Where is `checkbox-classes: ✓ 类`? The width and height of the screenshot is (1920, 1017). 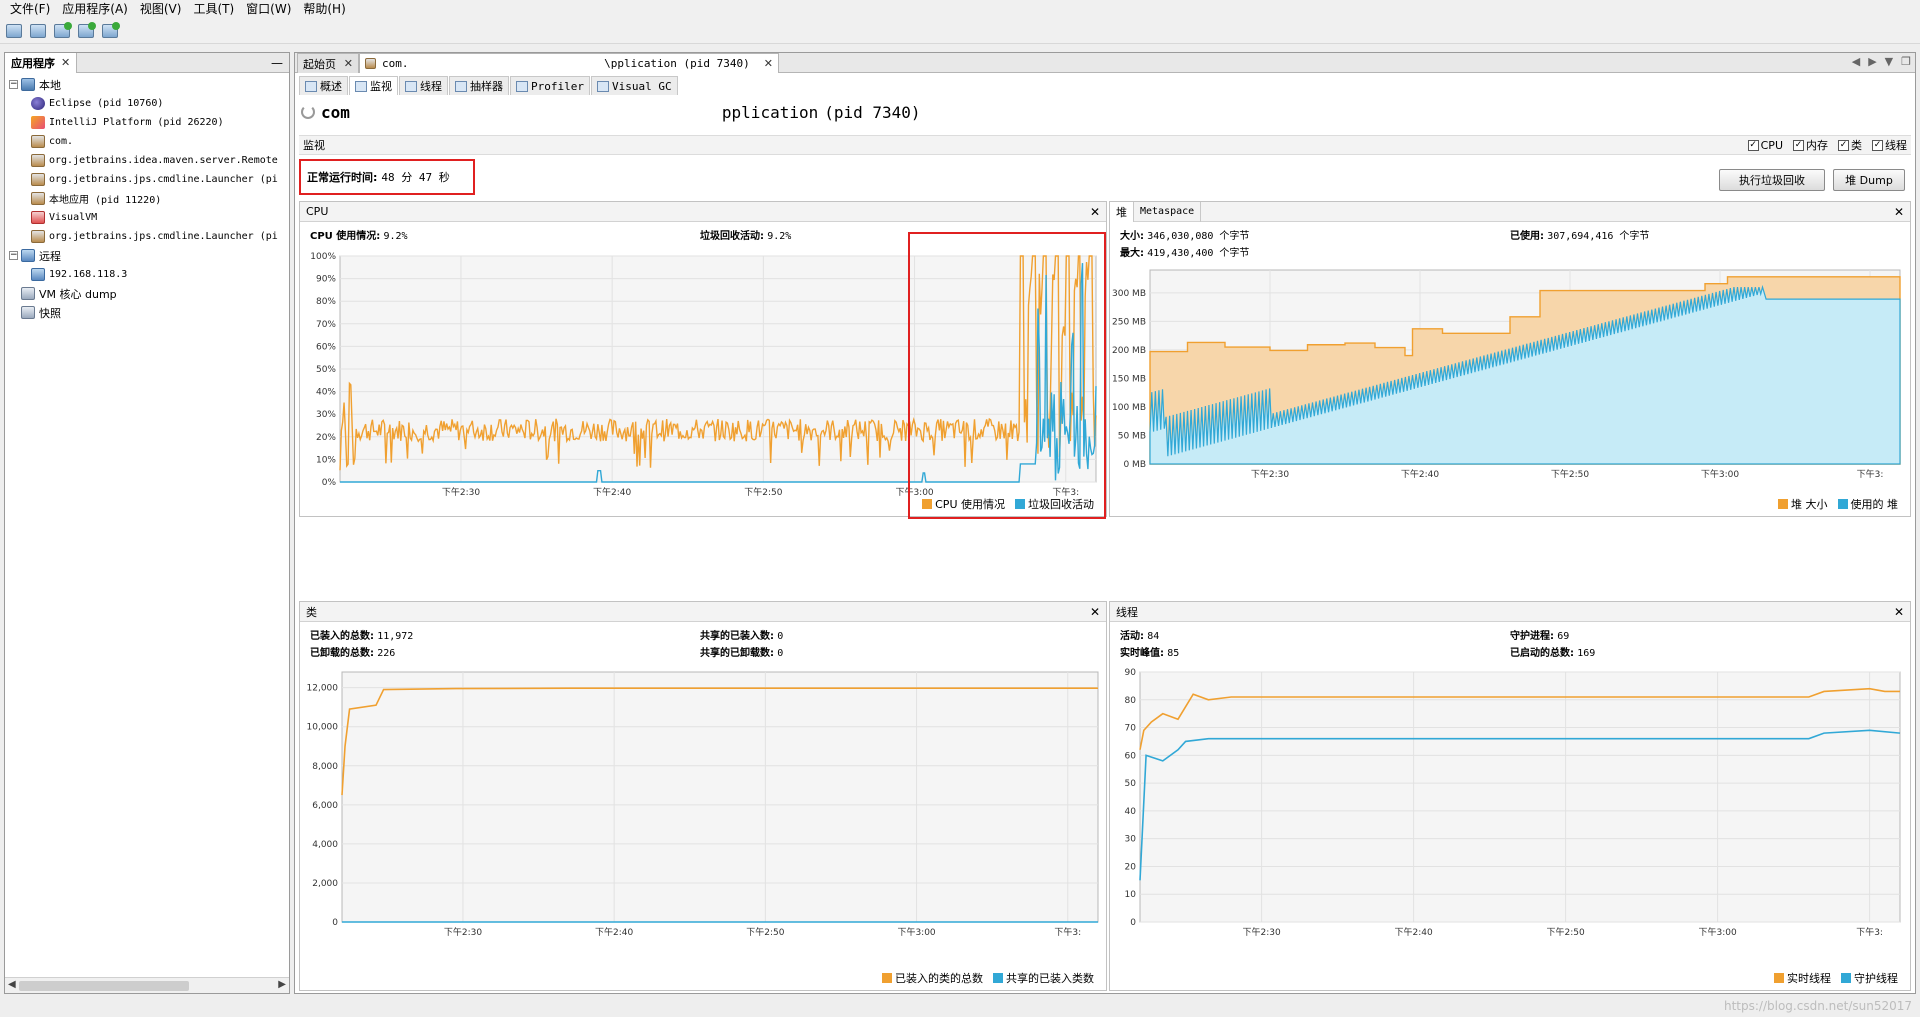 checkbox-classes: ✓ 类 is located at coordinates (1850, 145).